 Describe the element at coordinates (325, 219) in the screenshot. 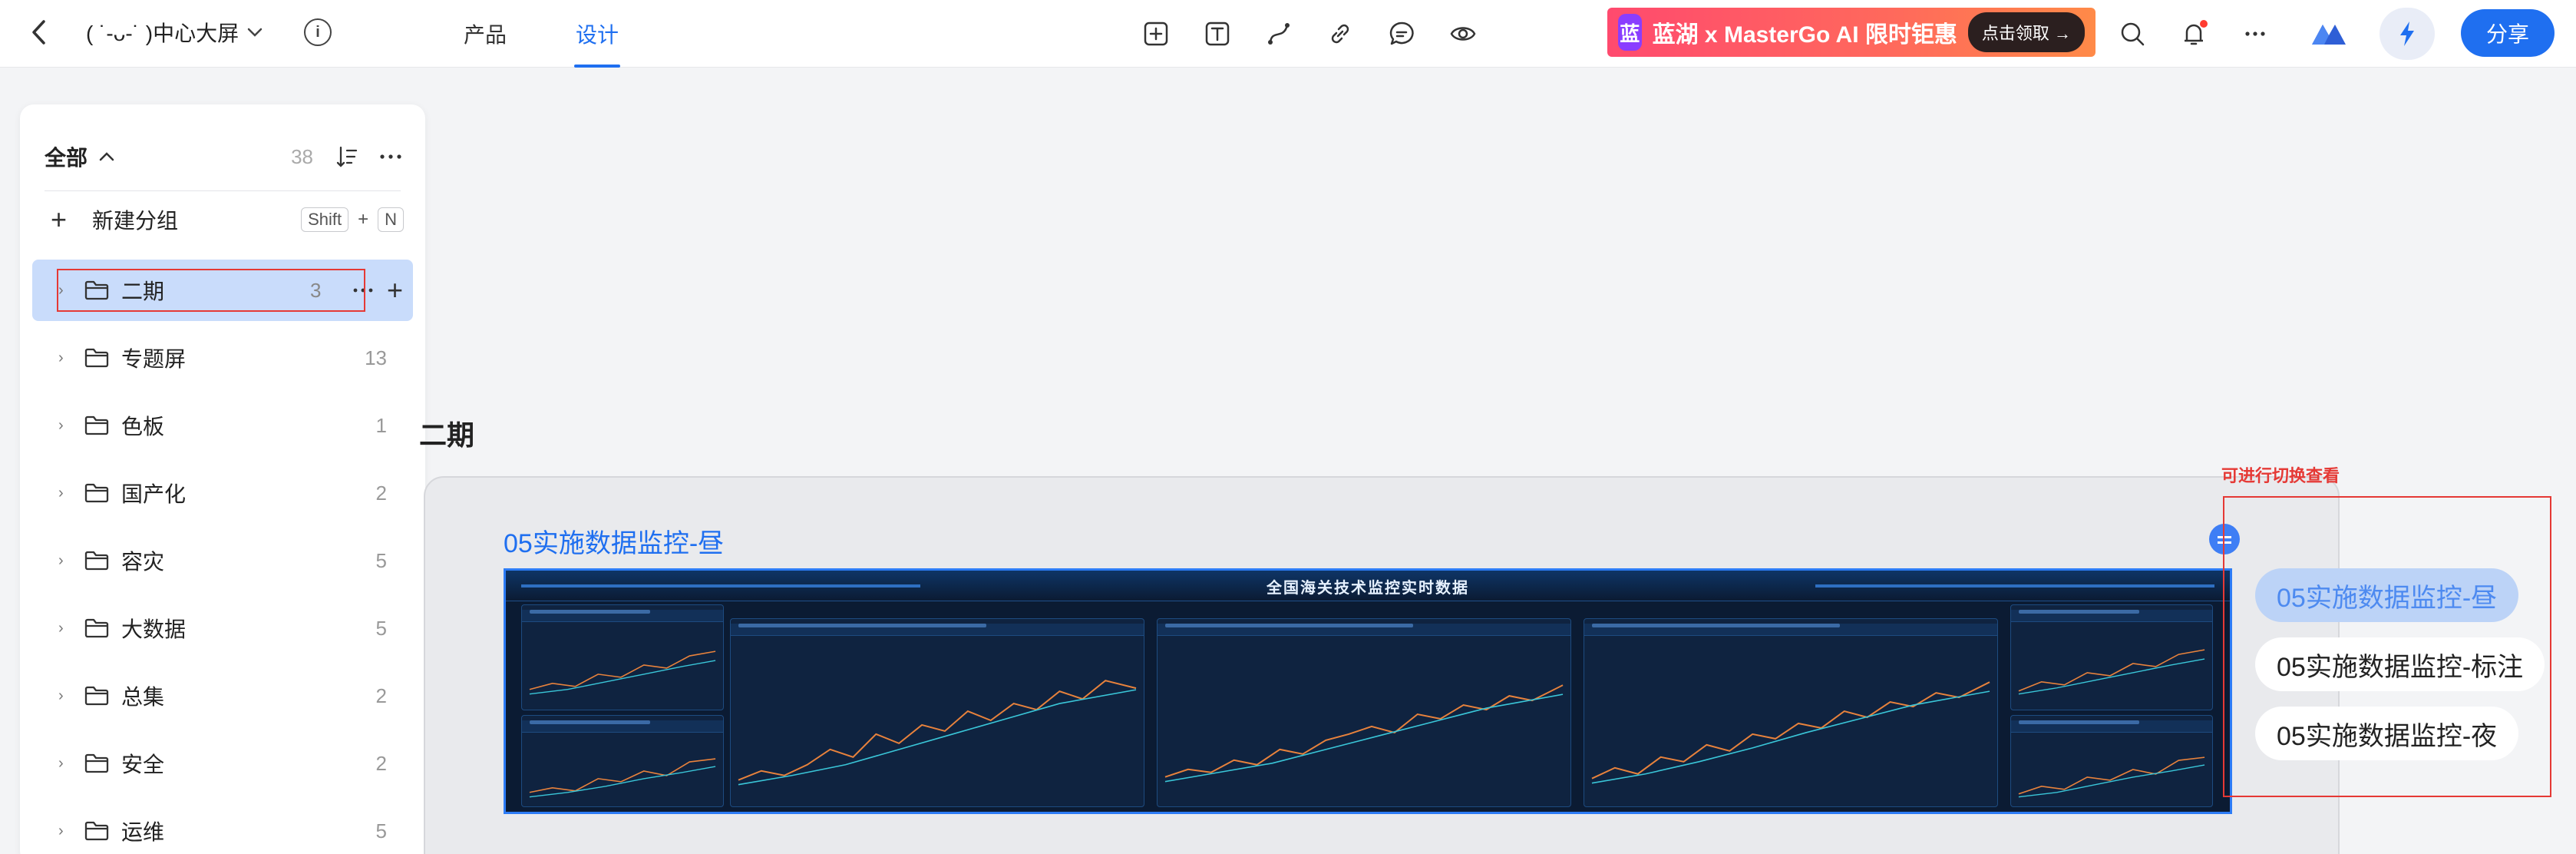

I see `shortcut-key-shift: Shift` at that location.